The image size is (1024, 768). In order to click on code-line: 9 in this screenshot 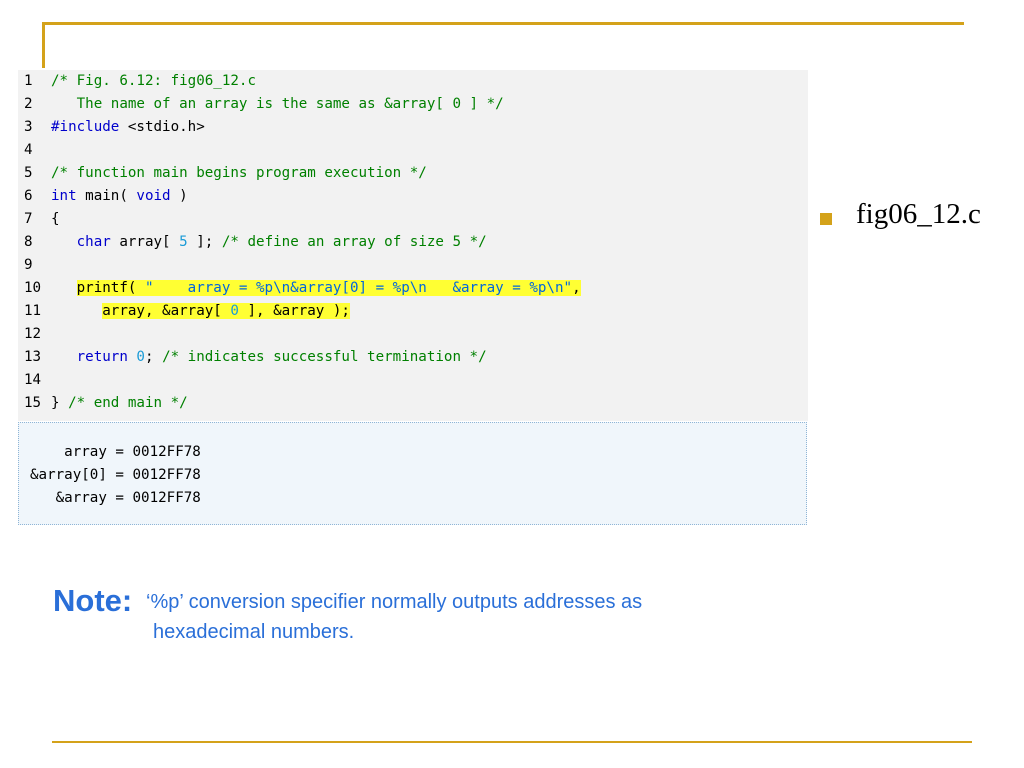, I will do `click(413, 265)`.